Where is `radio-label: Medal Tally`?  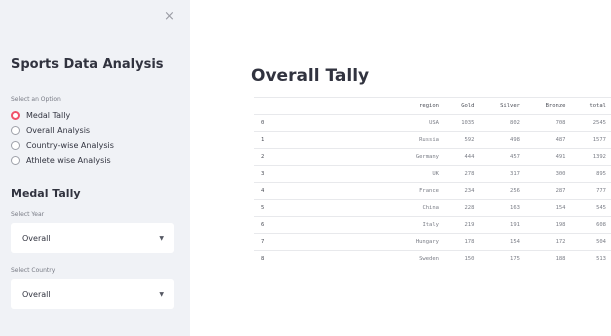 radio-label: Medal Tally is located at coordinates (48, 115).